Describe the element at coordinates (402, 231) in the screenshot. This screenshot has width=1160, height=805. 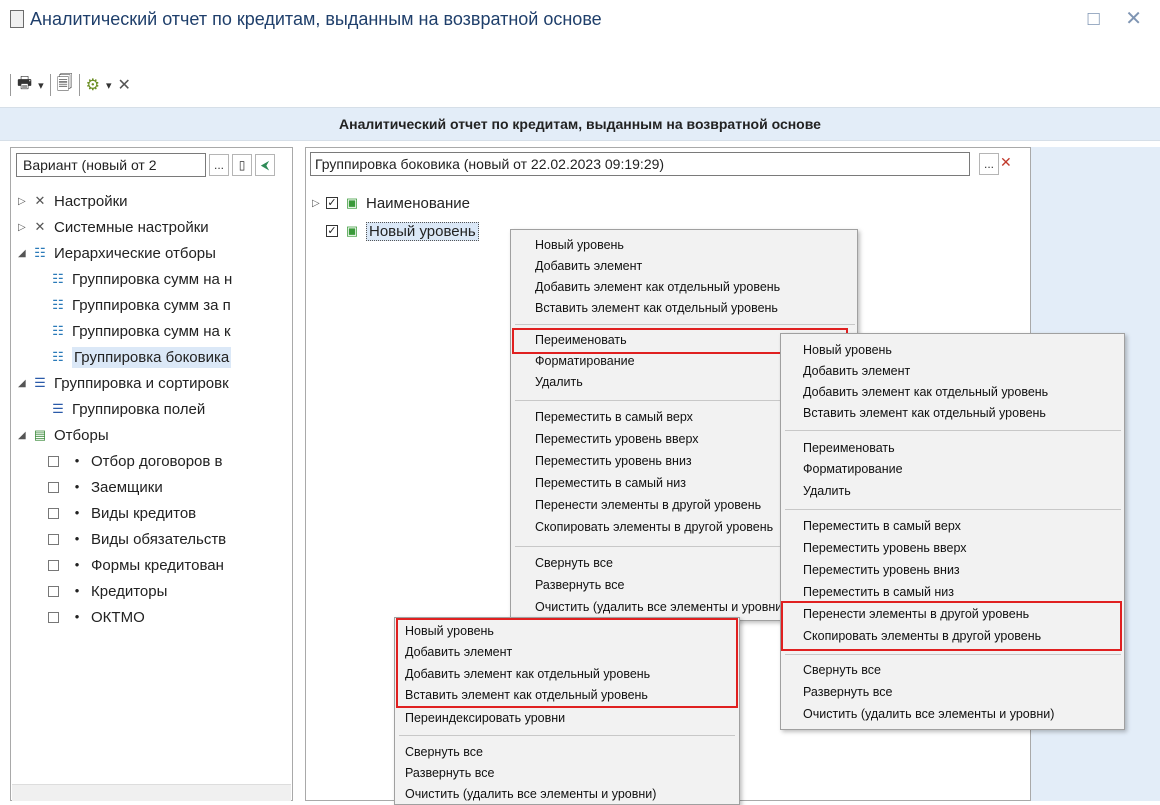
I see `grouping-item-new-level: ✓ ▣ Новый уровень` at that location.